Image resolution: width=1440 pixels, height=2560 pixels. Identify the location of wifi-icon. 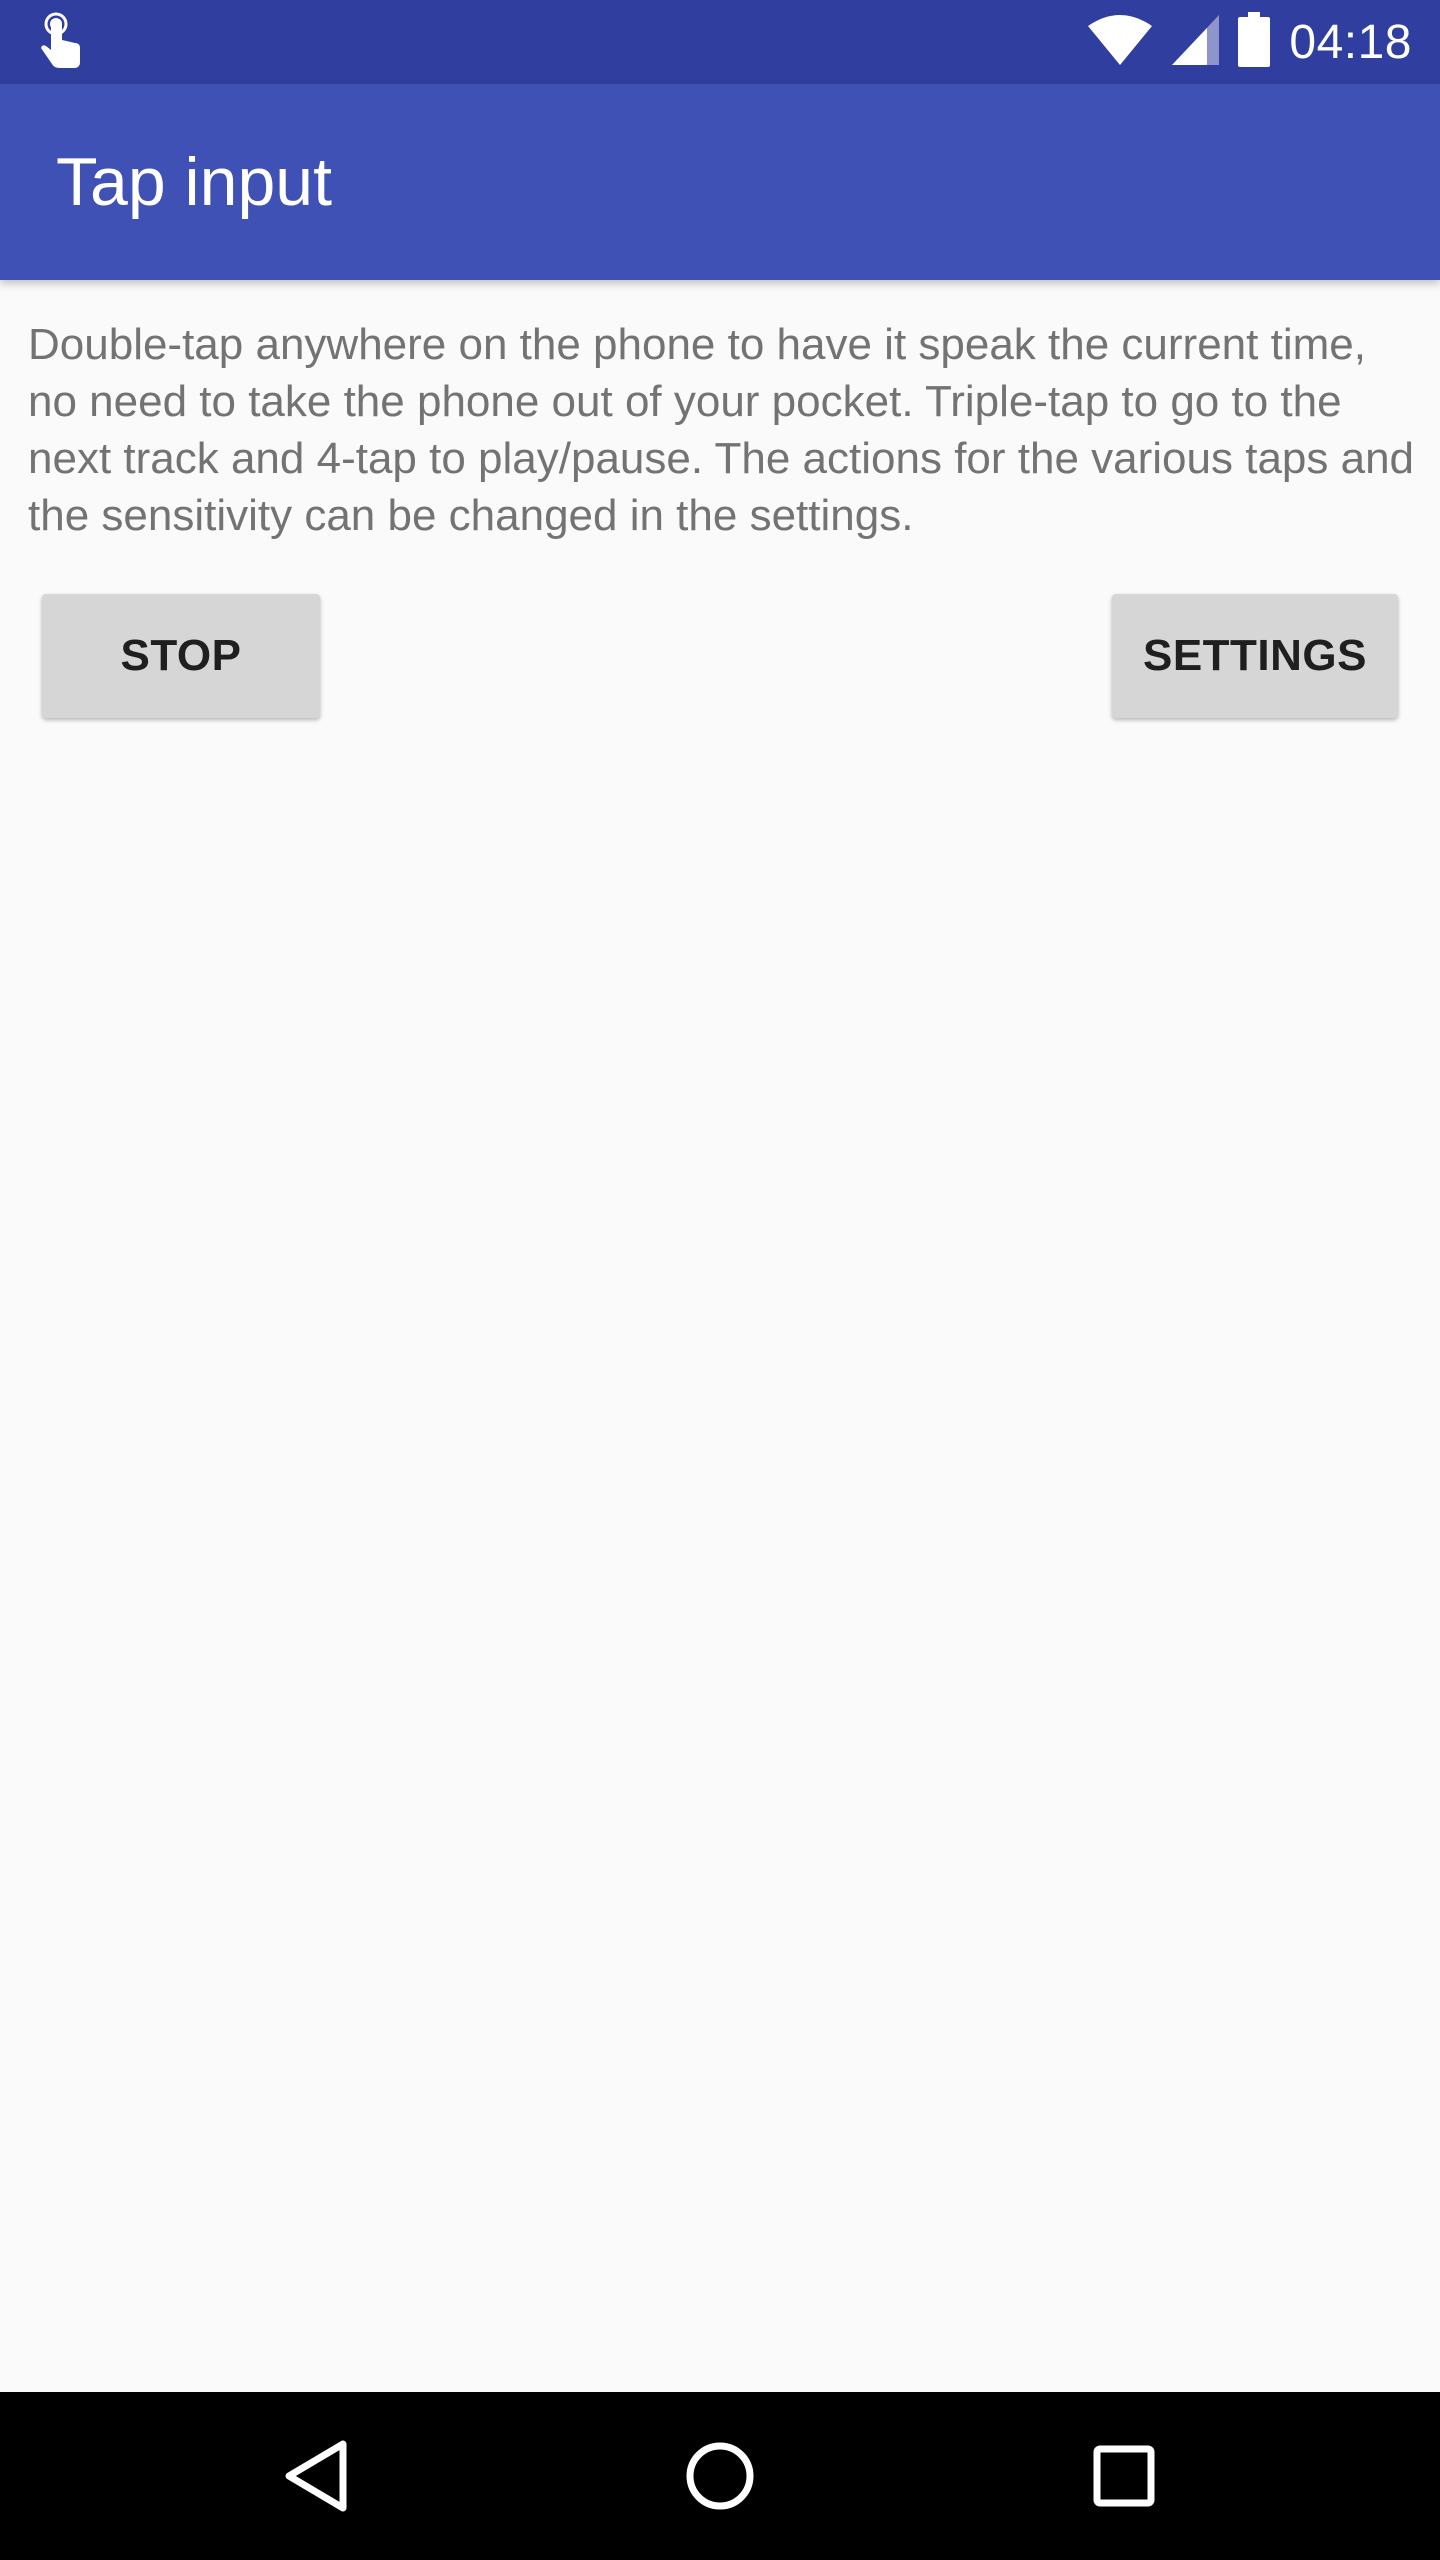
(1120, 42).